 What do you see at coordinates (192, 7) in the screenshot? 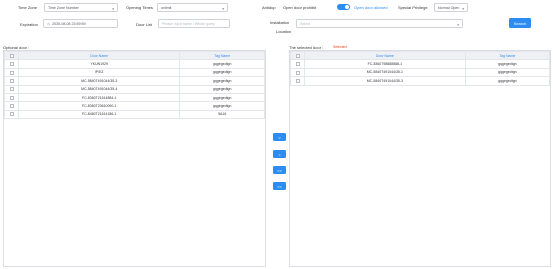
I see `opening-times-select: unlimit ▾` at bounding box center [192, 7].